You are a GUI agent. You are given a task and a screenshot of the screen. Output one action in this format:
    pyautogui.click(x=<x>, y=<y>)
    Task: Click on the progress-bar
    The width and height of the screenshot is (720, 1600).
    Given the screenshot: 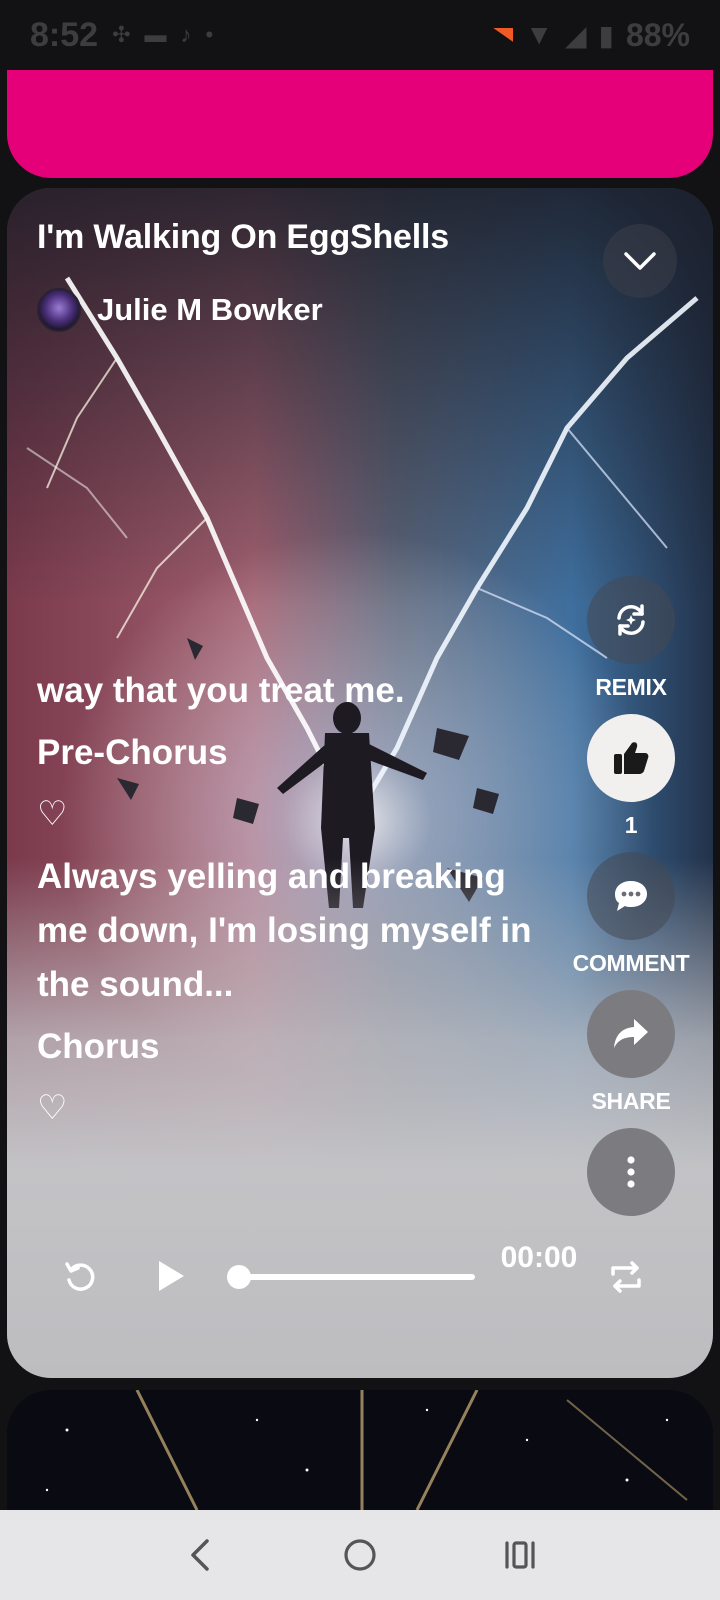 What is the action you would take?
    pyautogui.click(x=357, y=1277)
    